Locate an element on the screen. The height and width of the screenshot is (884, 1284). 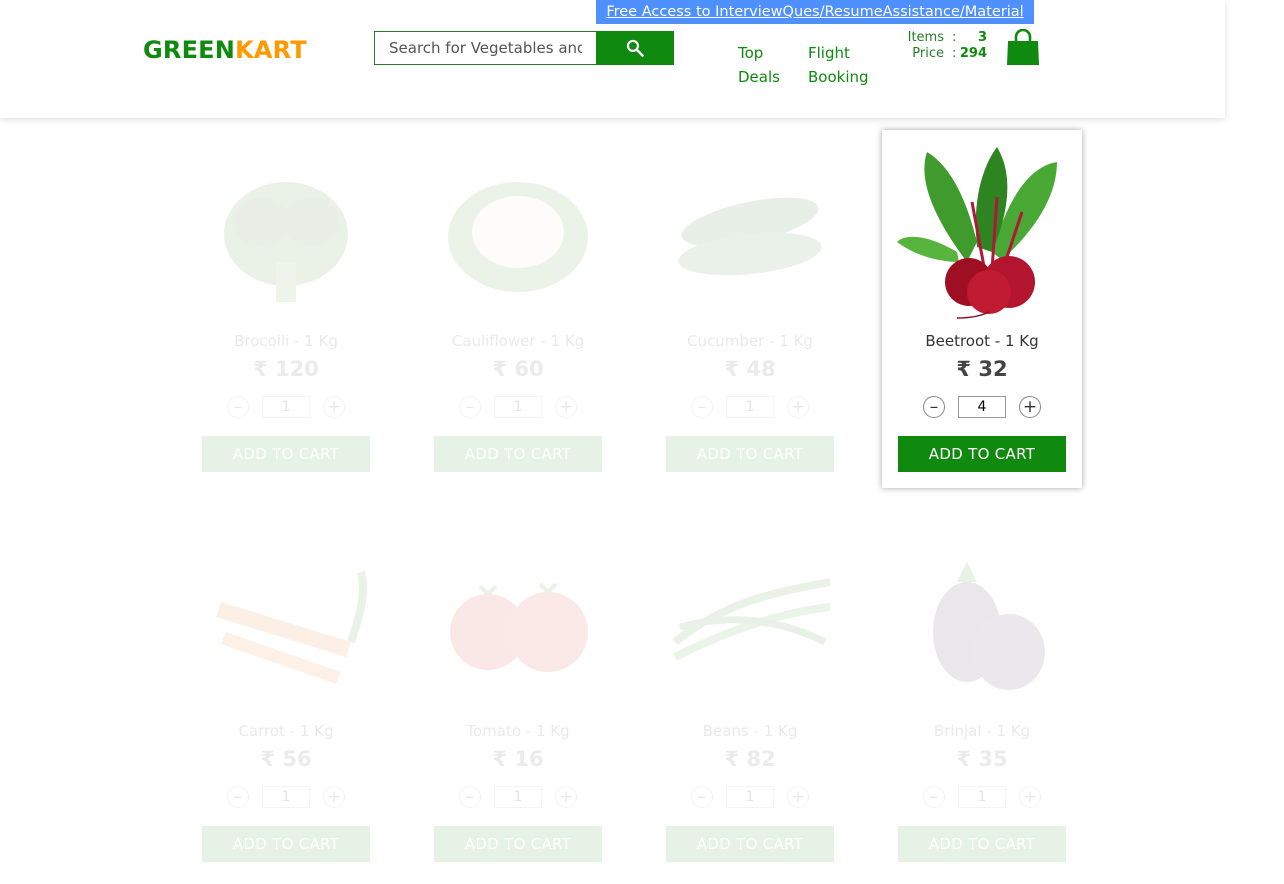
cart-button is located at coordinates (1023, 47).